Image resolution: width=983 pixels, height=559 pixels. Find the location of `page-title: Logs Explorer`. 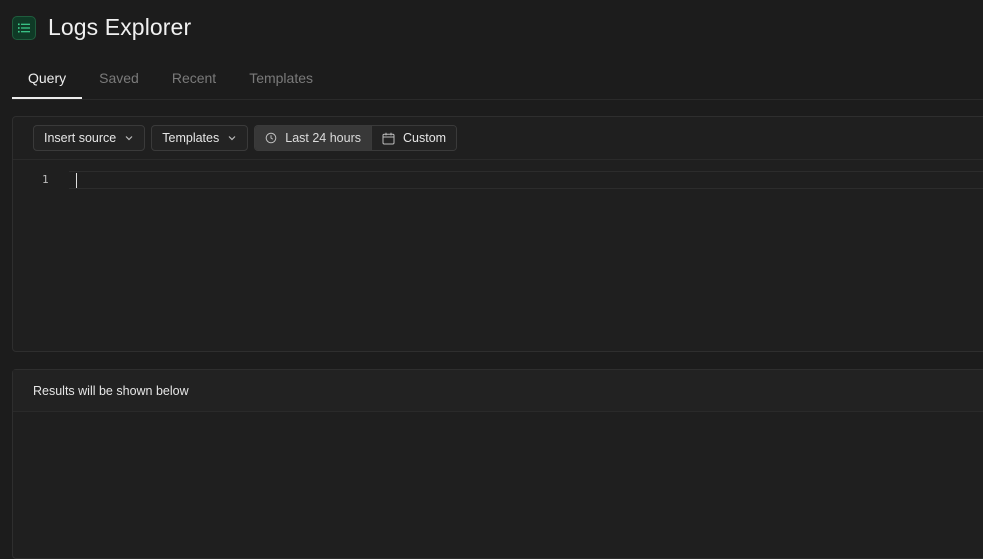

page-title: Logs Explorer is located at coordinates (120, 27).